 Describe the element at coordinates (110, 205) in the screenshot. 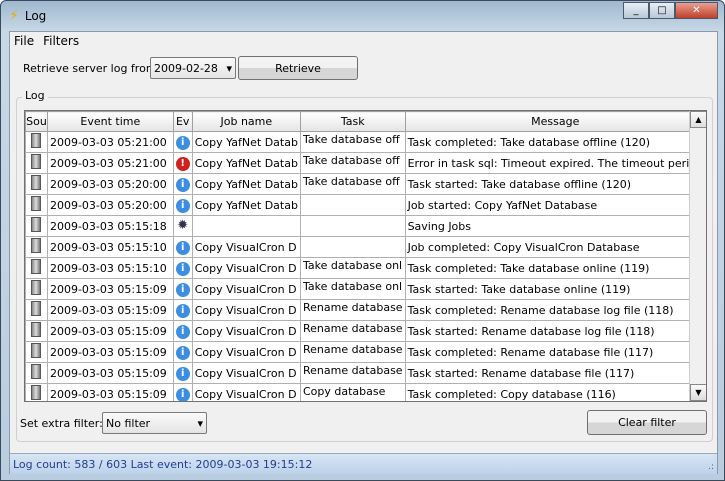

I see `event-time-cell: 2009-03-03 05:20:00` at that location.